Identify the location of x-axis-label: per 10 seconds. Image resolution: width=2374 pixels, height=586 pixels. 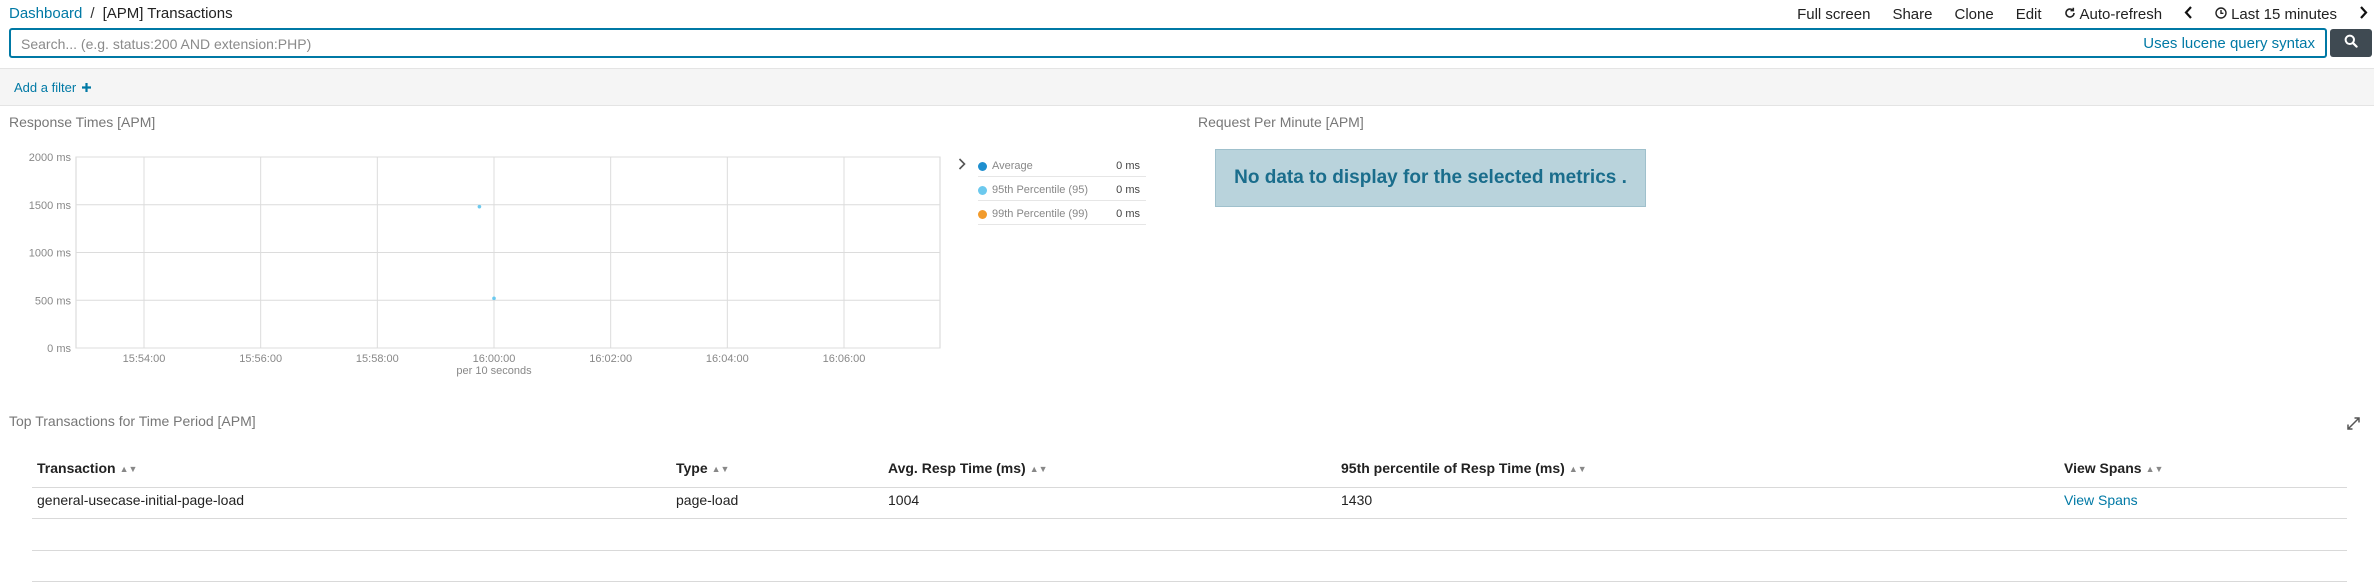
(494, 371).